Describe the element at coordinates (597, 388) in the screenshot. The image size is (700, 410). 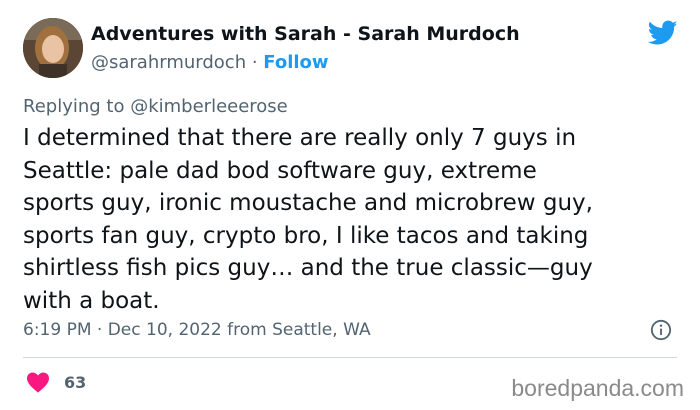
I see `boredpanda-watermark: boredpanda.com` at that location.